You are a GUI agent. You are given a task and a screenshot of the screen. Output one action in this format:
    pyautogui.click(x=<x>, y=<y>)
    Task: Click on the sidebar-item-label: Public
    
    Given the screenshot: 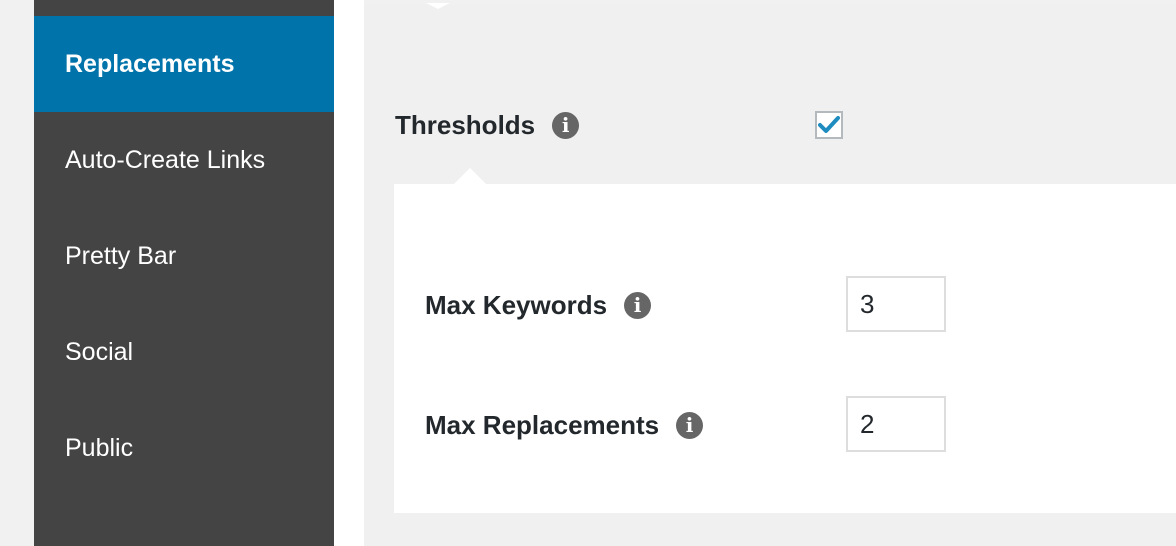 What is the action you would take?
    pyautogui.click(x=99, y=447)
    